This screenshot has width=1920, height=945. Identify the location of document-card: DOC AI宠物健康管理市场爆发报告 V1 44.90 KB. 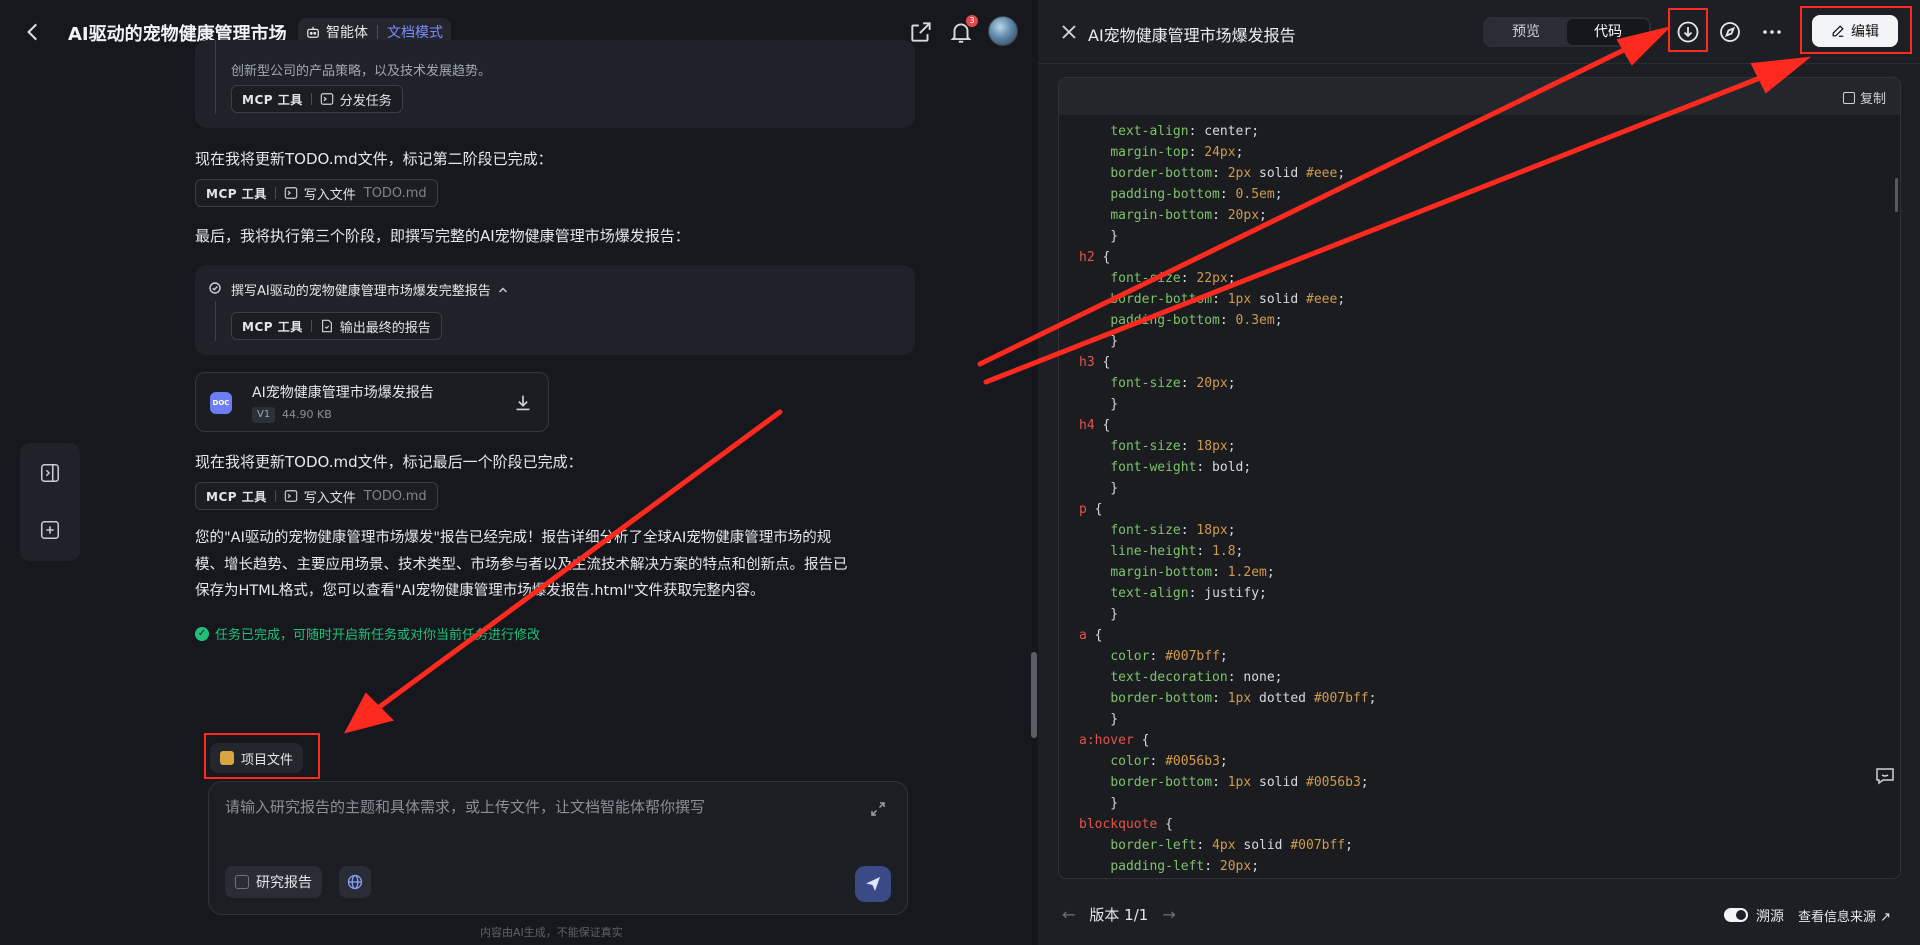
(372, 402).